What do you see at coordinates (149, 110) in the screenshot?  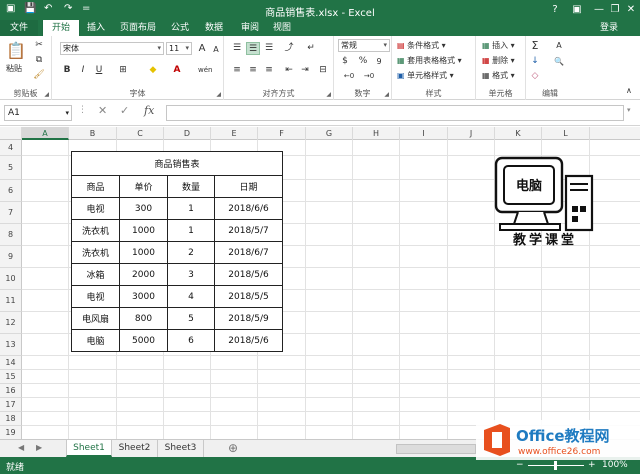 I see `insert-function-icon: fx` at bounding box center [149, 110].